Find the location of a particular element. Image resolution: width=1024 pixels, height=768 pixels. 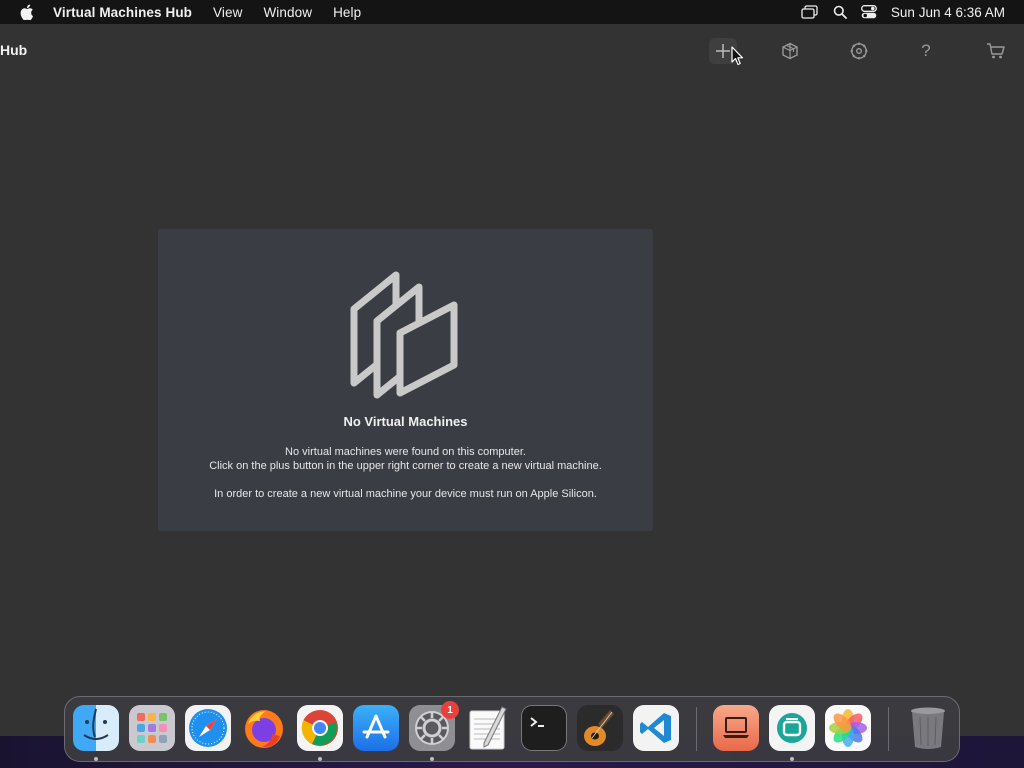

guitar-icon is located at coordinates (599, 728).